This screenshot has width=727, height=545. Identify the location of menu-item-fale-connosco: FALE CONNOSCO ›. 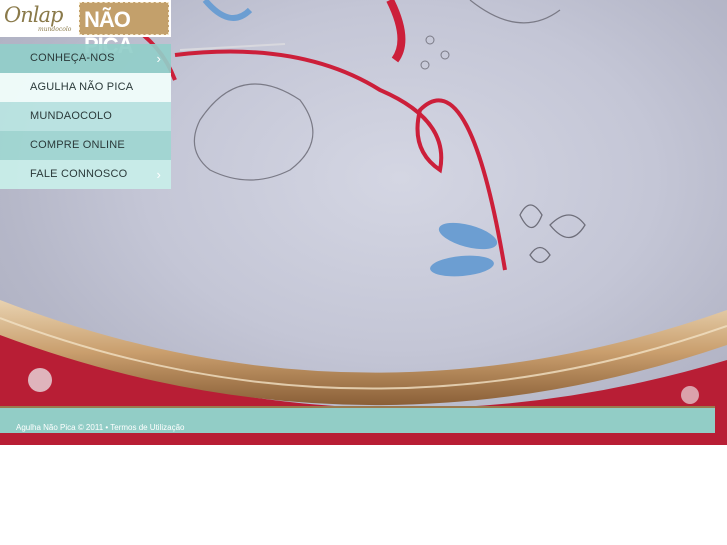
(85, 174).